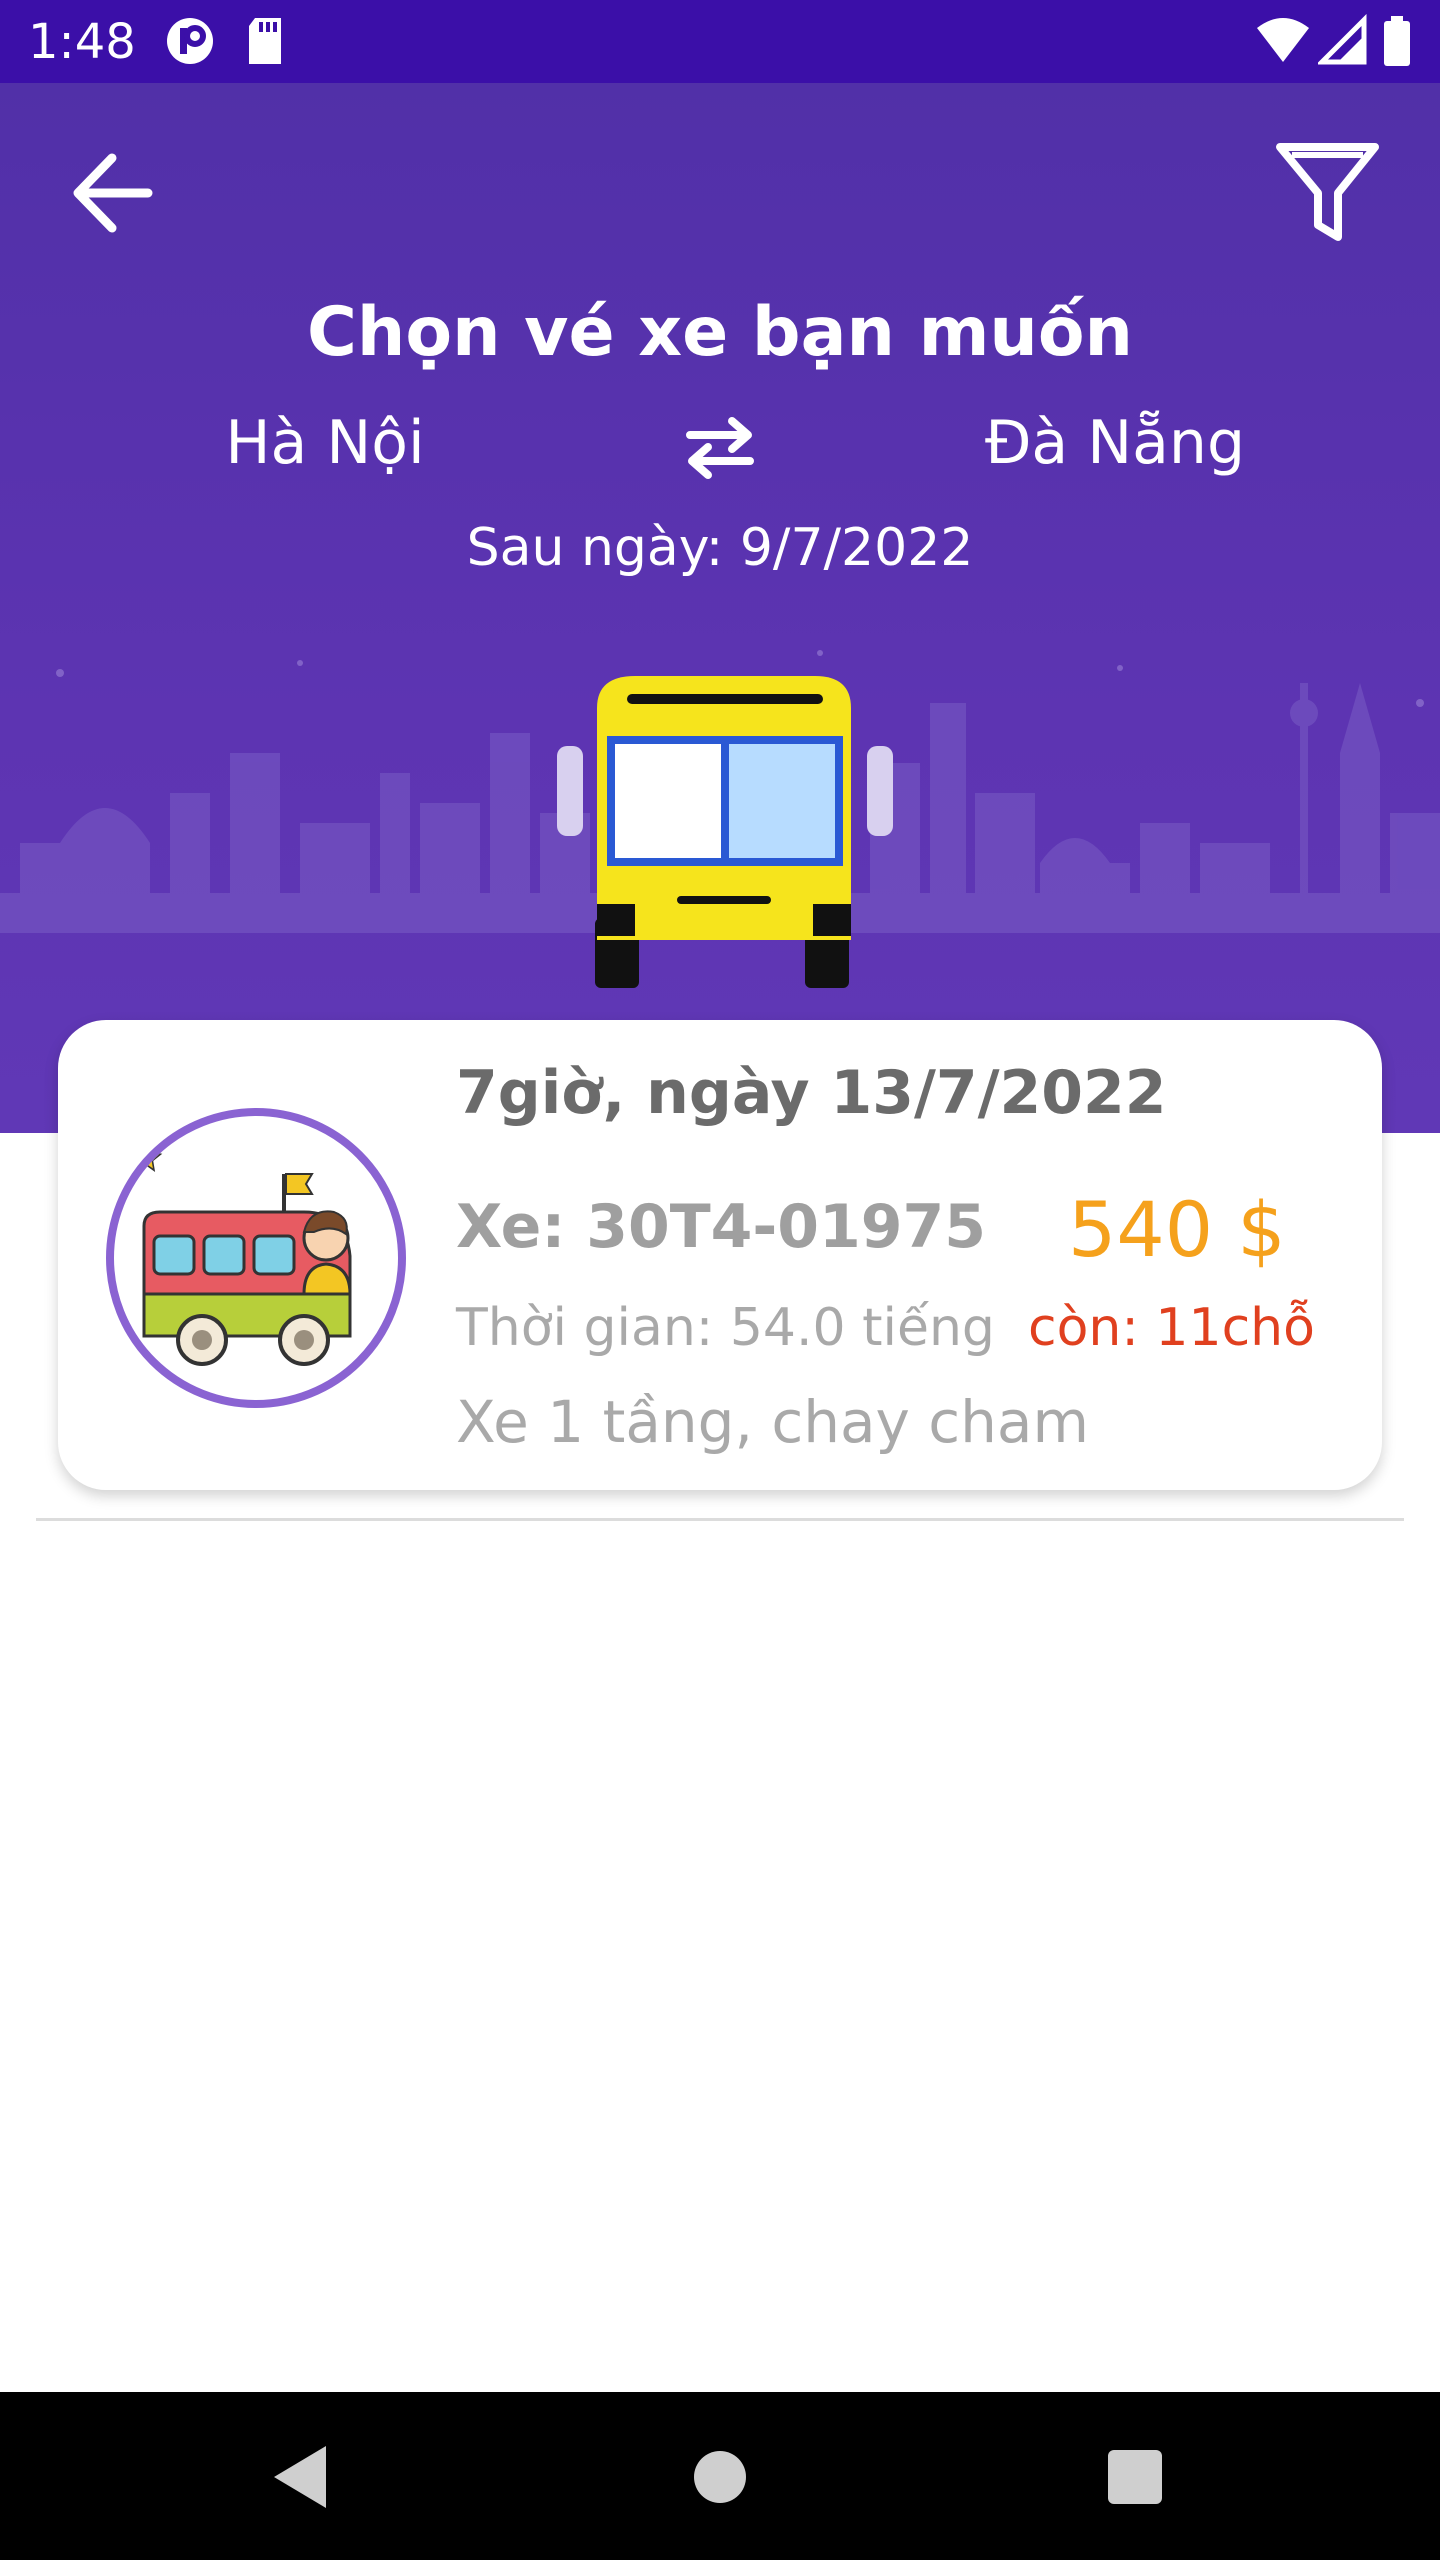  I want to click on destination-city: Đà Nẵng, so click(1115, 443).